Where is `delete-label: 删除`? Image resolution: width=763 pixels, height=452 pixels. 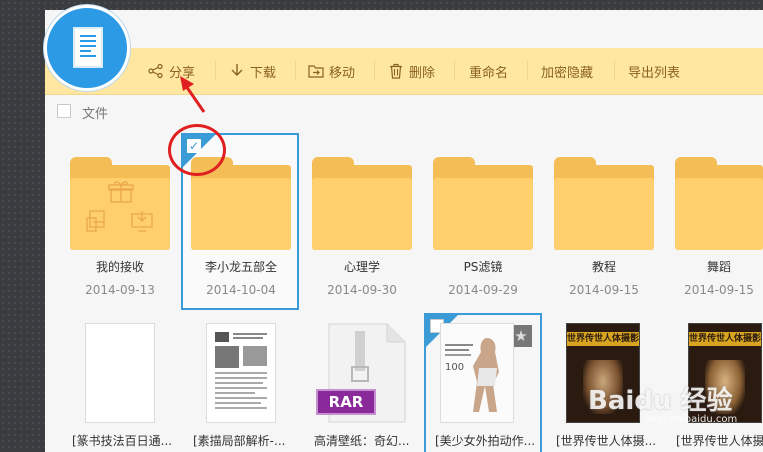 delete-label: 删除 is located at coordinates (422, 73).